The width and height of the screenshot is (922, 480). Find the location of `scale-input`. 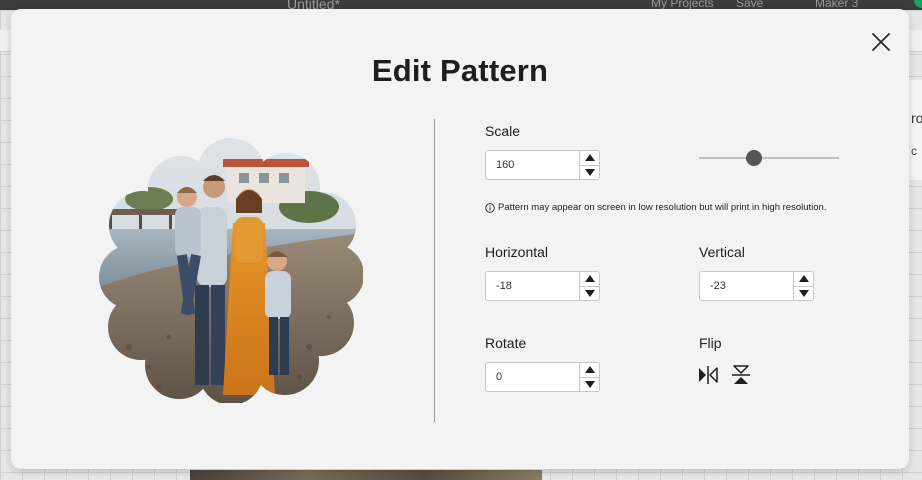

scale-input is located at coordinates (532, 165).